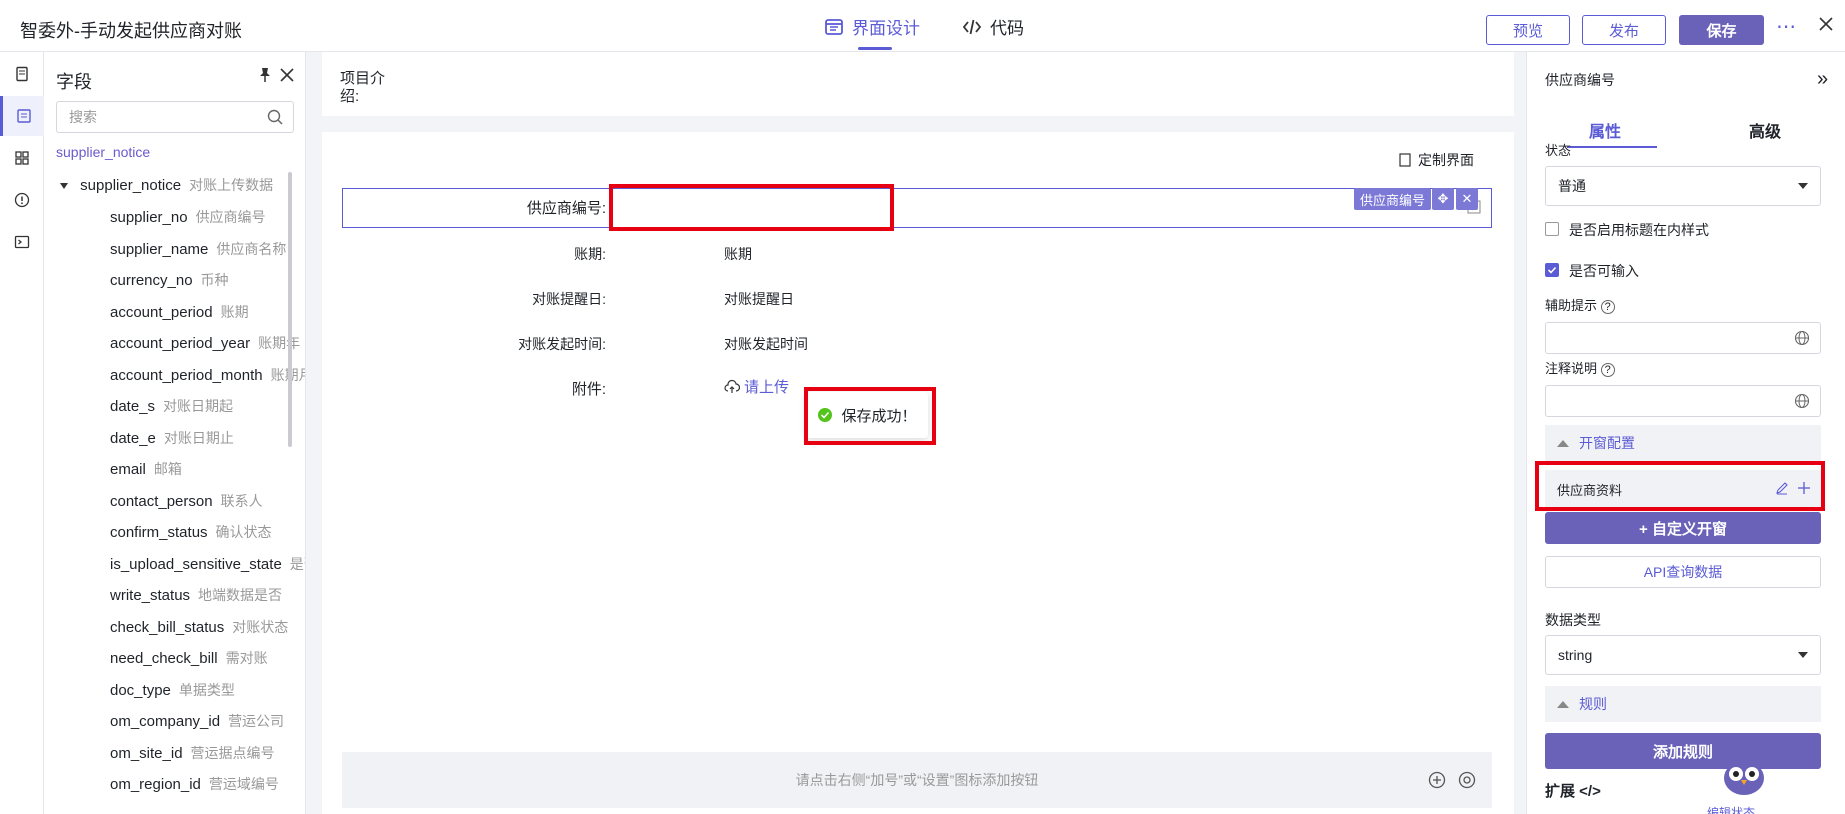  Describe the element at coordinates (133, 406) in the screenshot. I see `field-name: date_s` at that location.